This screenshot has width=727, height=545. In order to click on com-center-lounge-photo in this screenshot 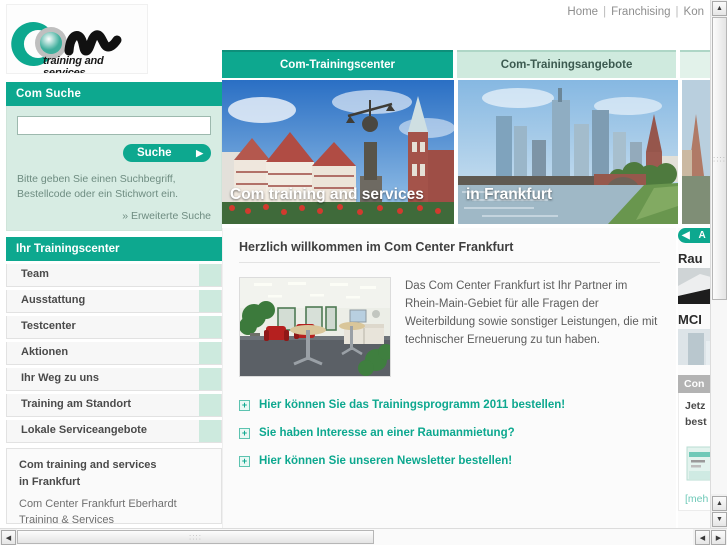, I will do `click(315, 327)`.